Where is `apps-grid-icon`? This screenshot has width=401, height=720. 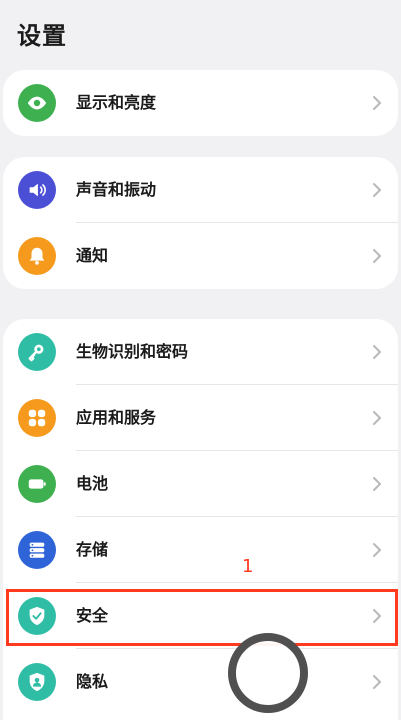
apps-grid-icon is located at coordinates (37, 418).